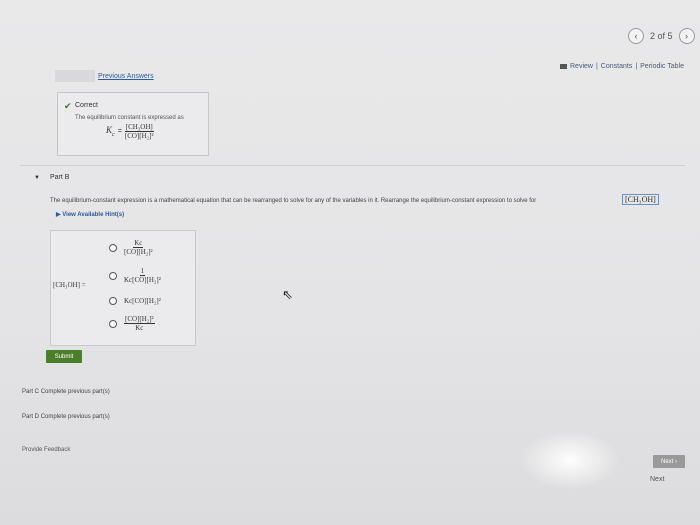  I want to click on option-4-fraction: [CO][H₂]² Kc, so click(139, 323).